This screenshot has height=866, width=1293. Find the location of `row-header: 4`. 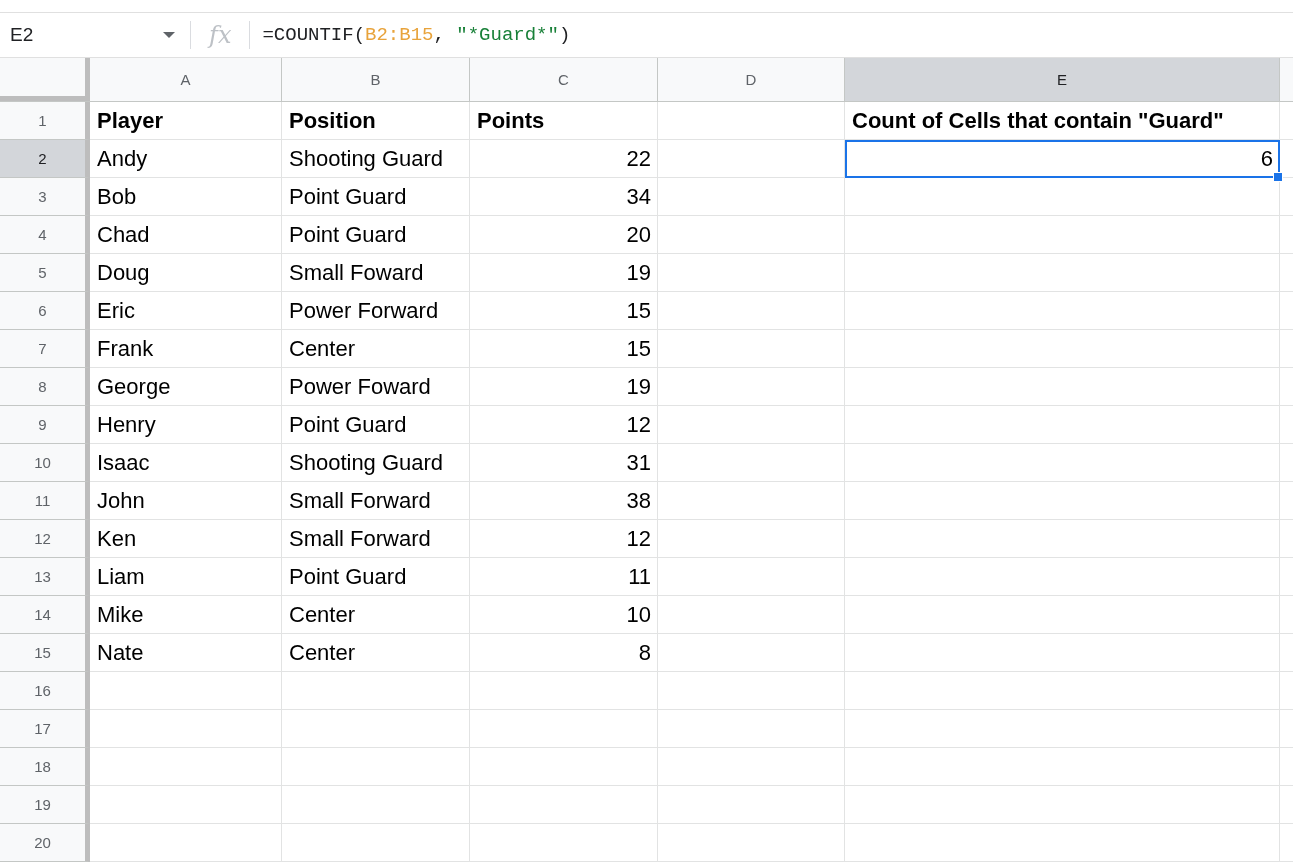

row-header: 4 is located at coordinates (45, 235).